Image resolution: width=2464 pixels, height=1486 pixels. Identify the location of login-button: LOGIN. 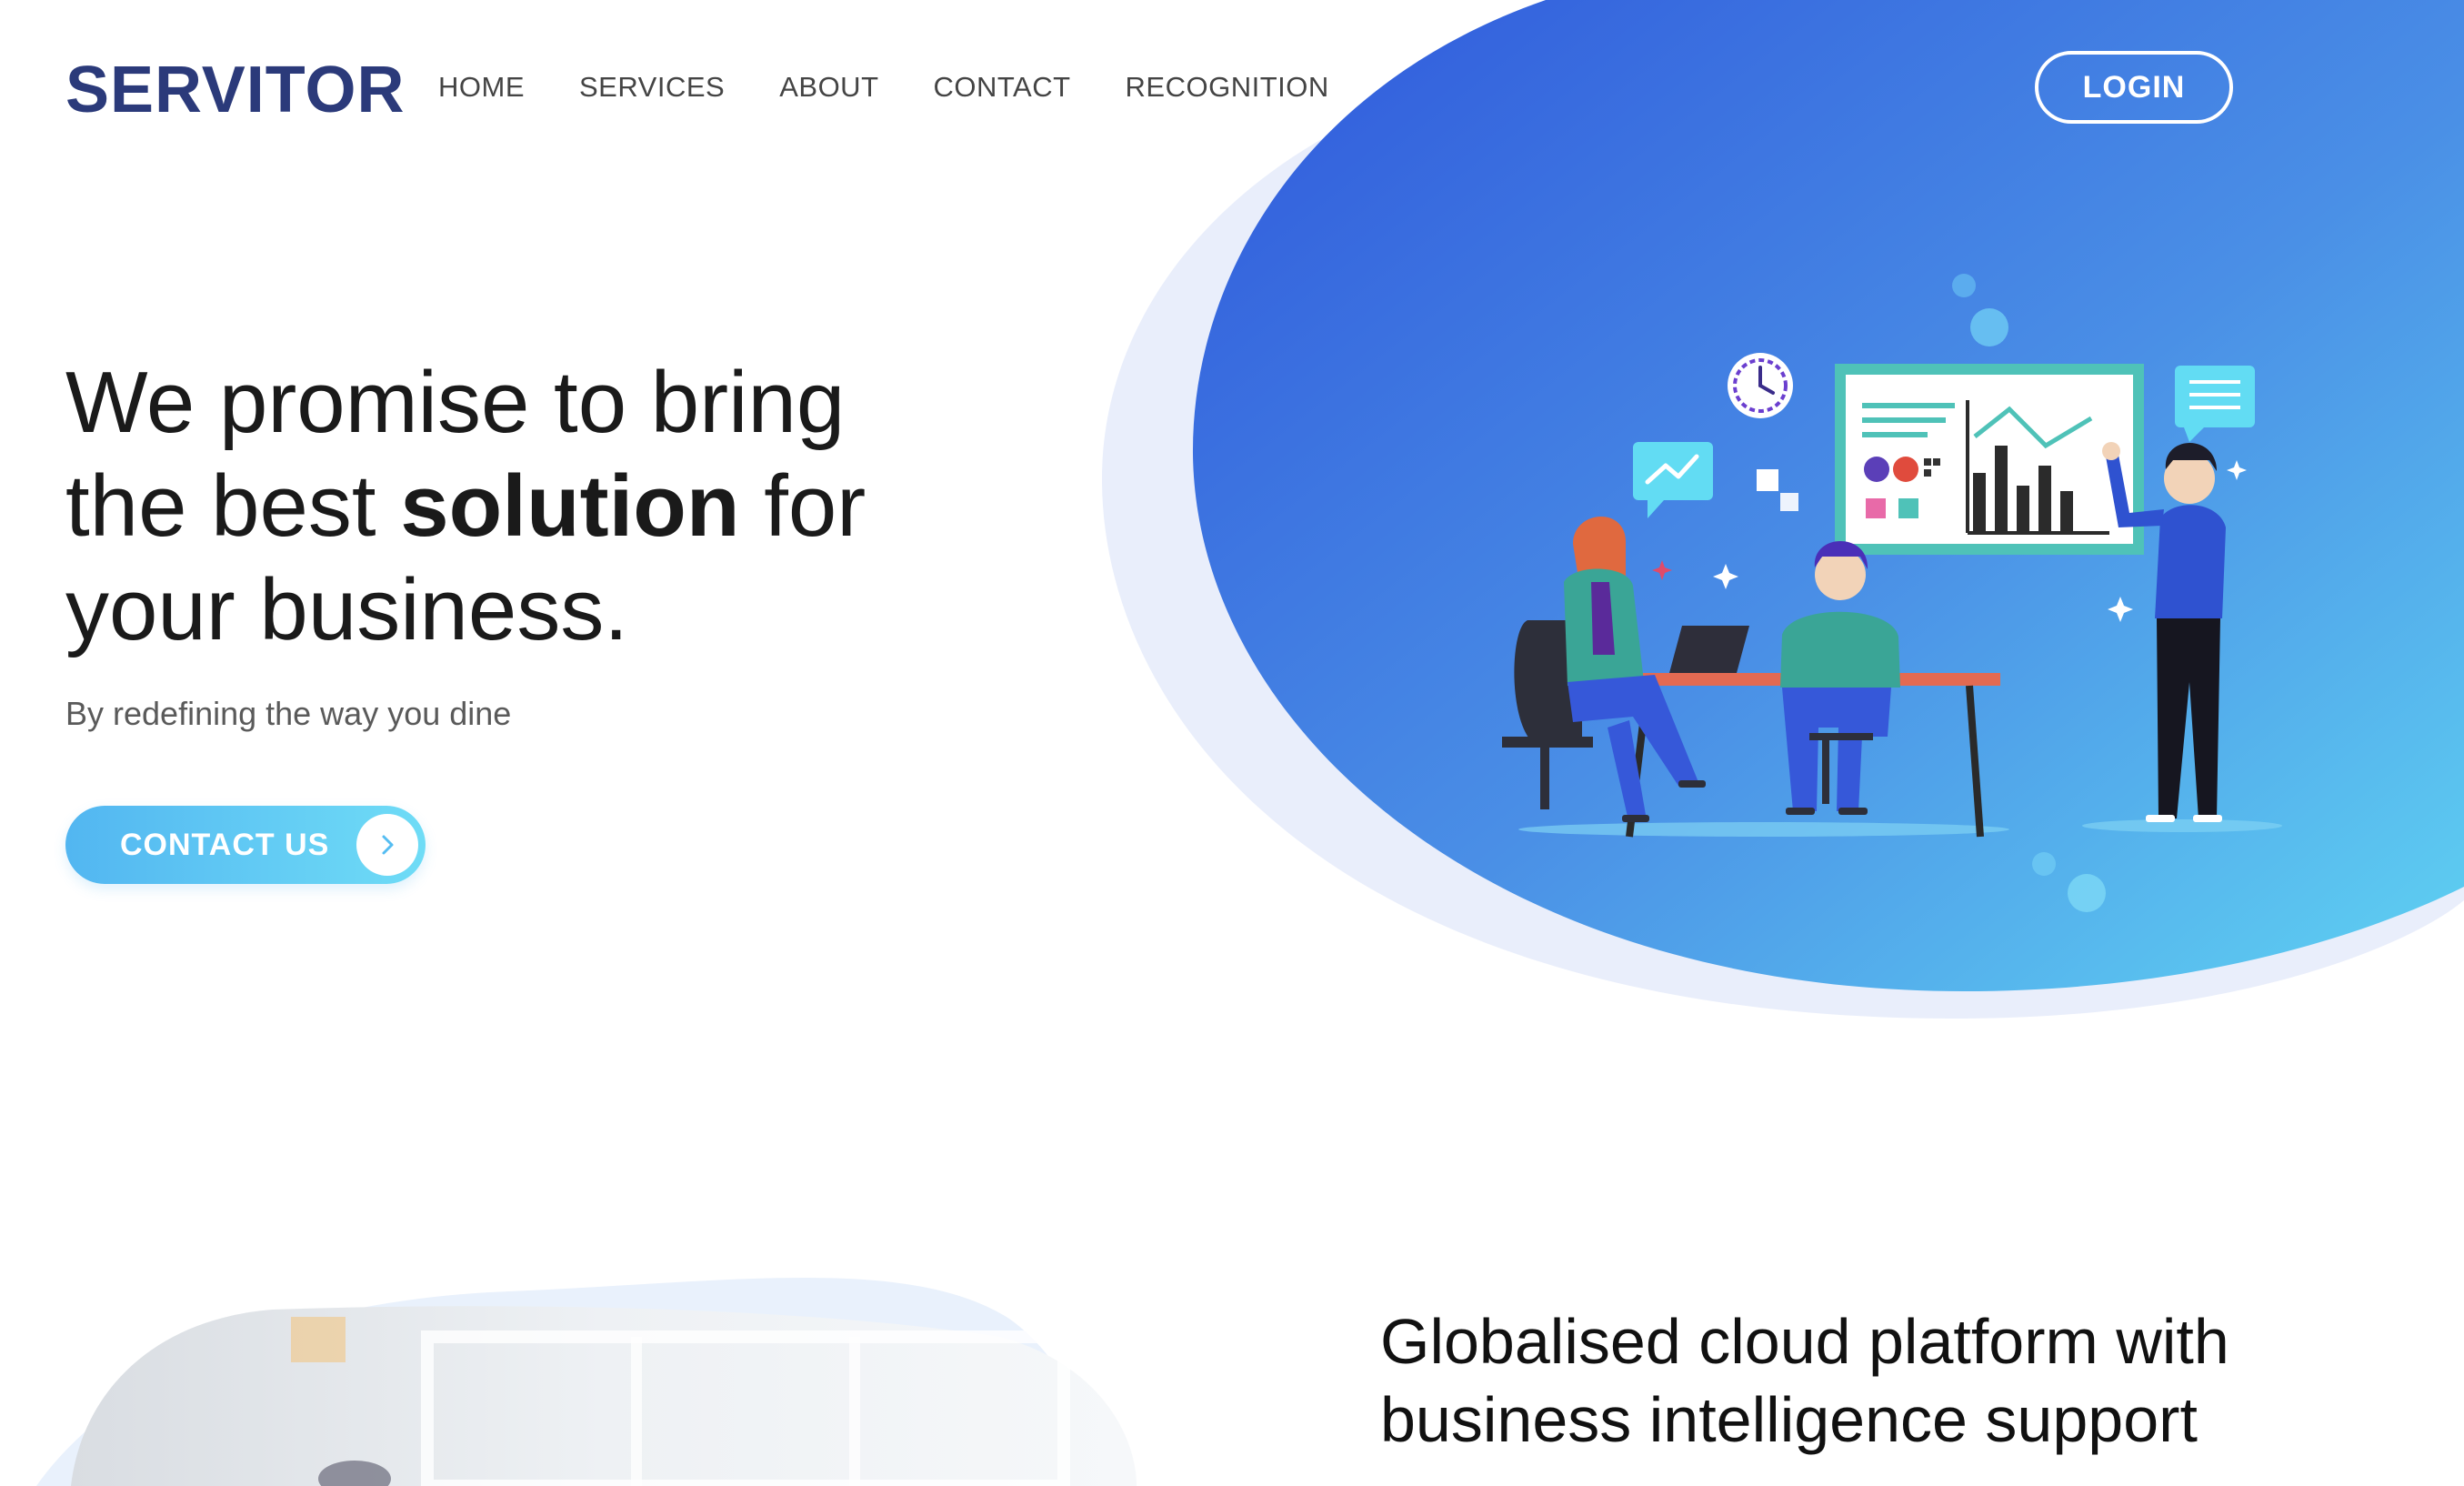
(2134, 87).